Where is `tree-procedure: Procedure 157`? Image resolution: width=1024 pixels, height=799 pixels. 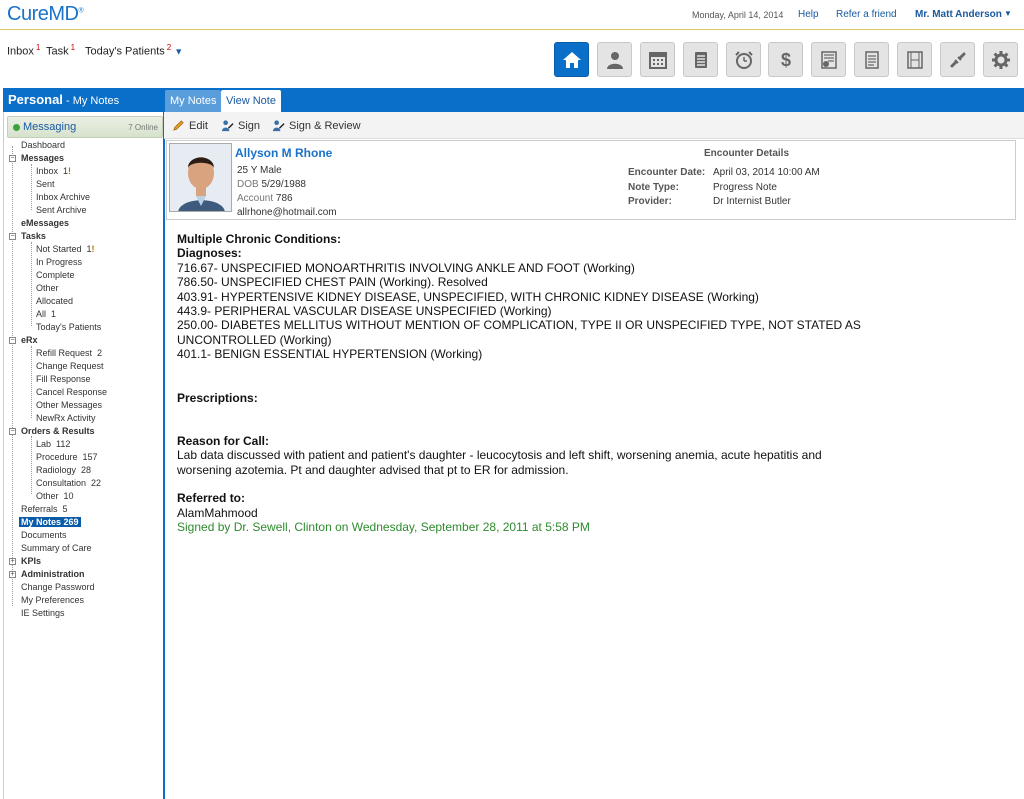 tree-procedure: Procedure 157 is located at coordinates (67, 457).